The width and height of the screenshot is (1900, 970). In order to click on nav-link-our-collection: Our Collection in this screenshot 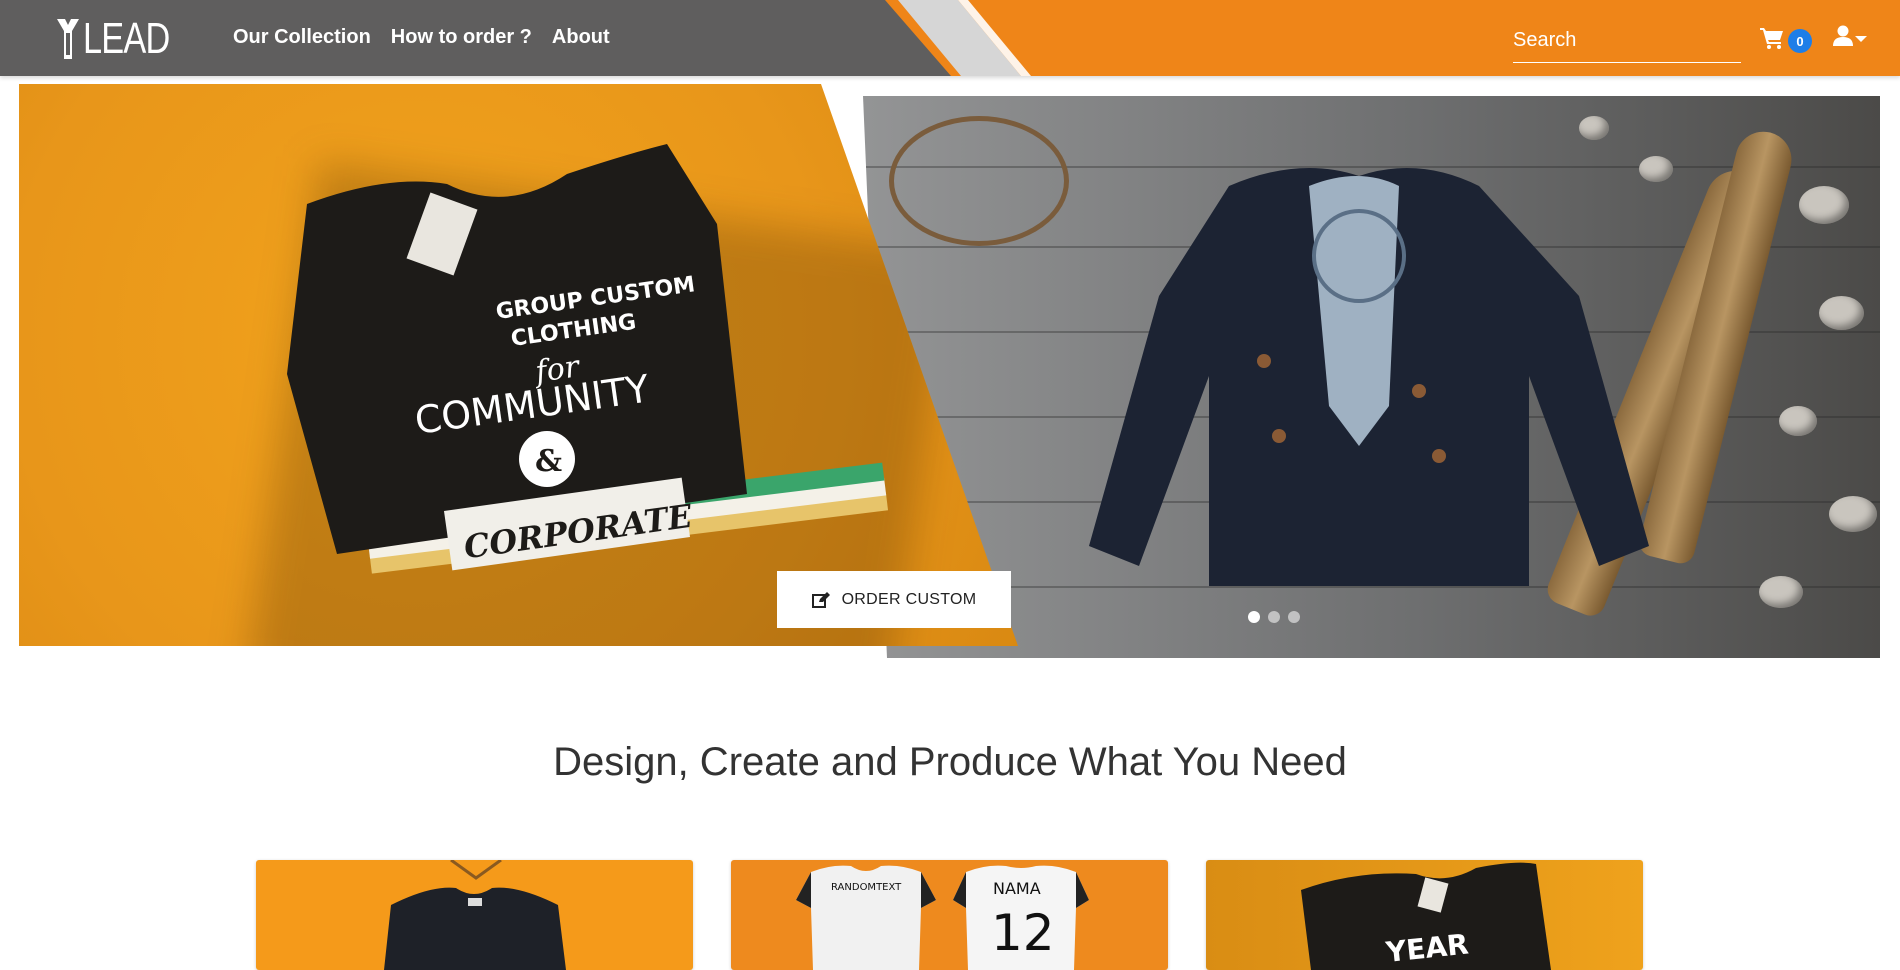, I will do `click(302, 37)`.